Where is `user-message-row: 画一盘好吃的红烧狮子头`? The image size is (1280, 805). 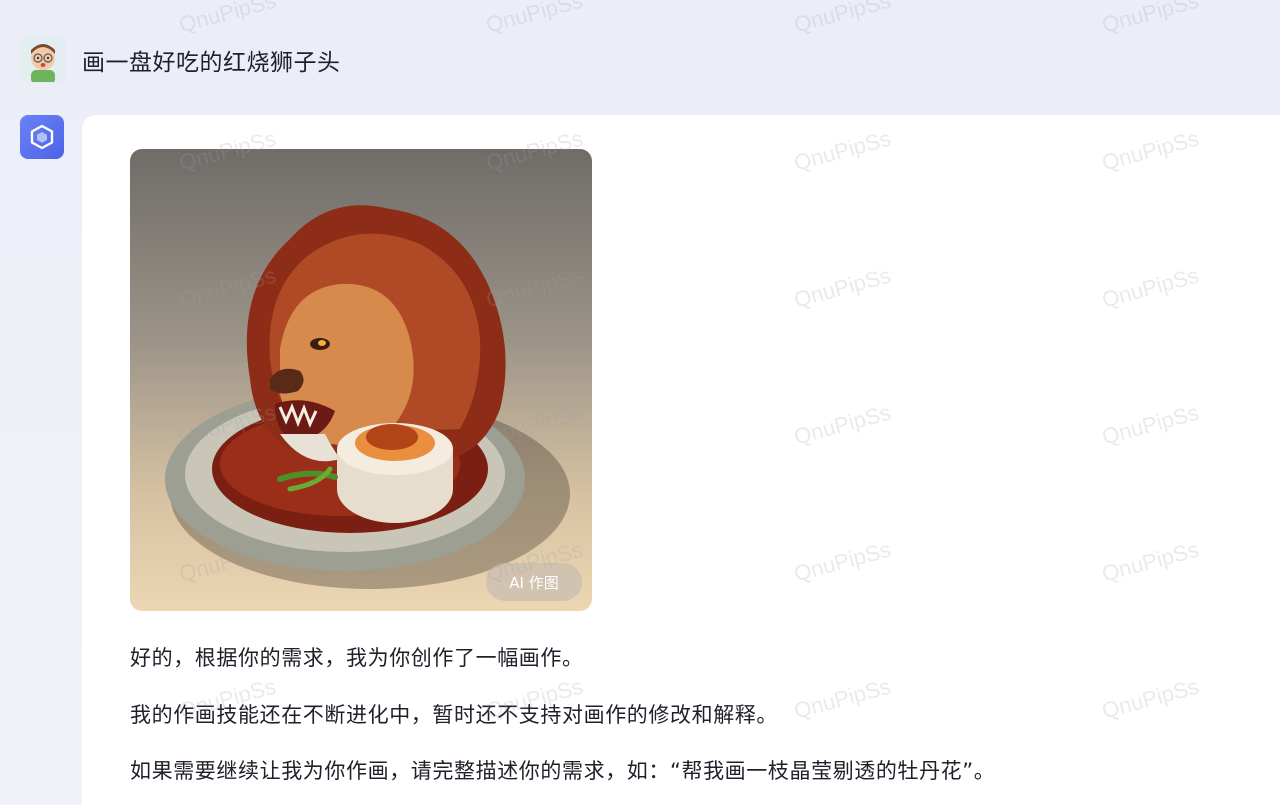 user-message-row: 画一盘好吃的红烧狮子头 is located at coordinates (180, 60).